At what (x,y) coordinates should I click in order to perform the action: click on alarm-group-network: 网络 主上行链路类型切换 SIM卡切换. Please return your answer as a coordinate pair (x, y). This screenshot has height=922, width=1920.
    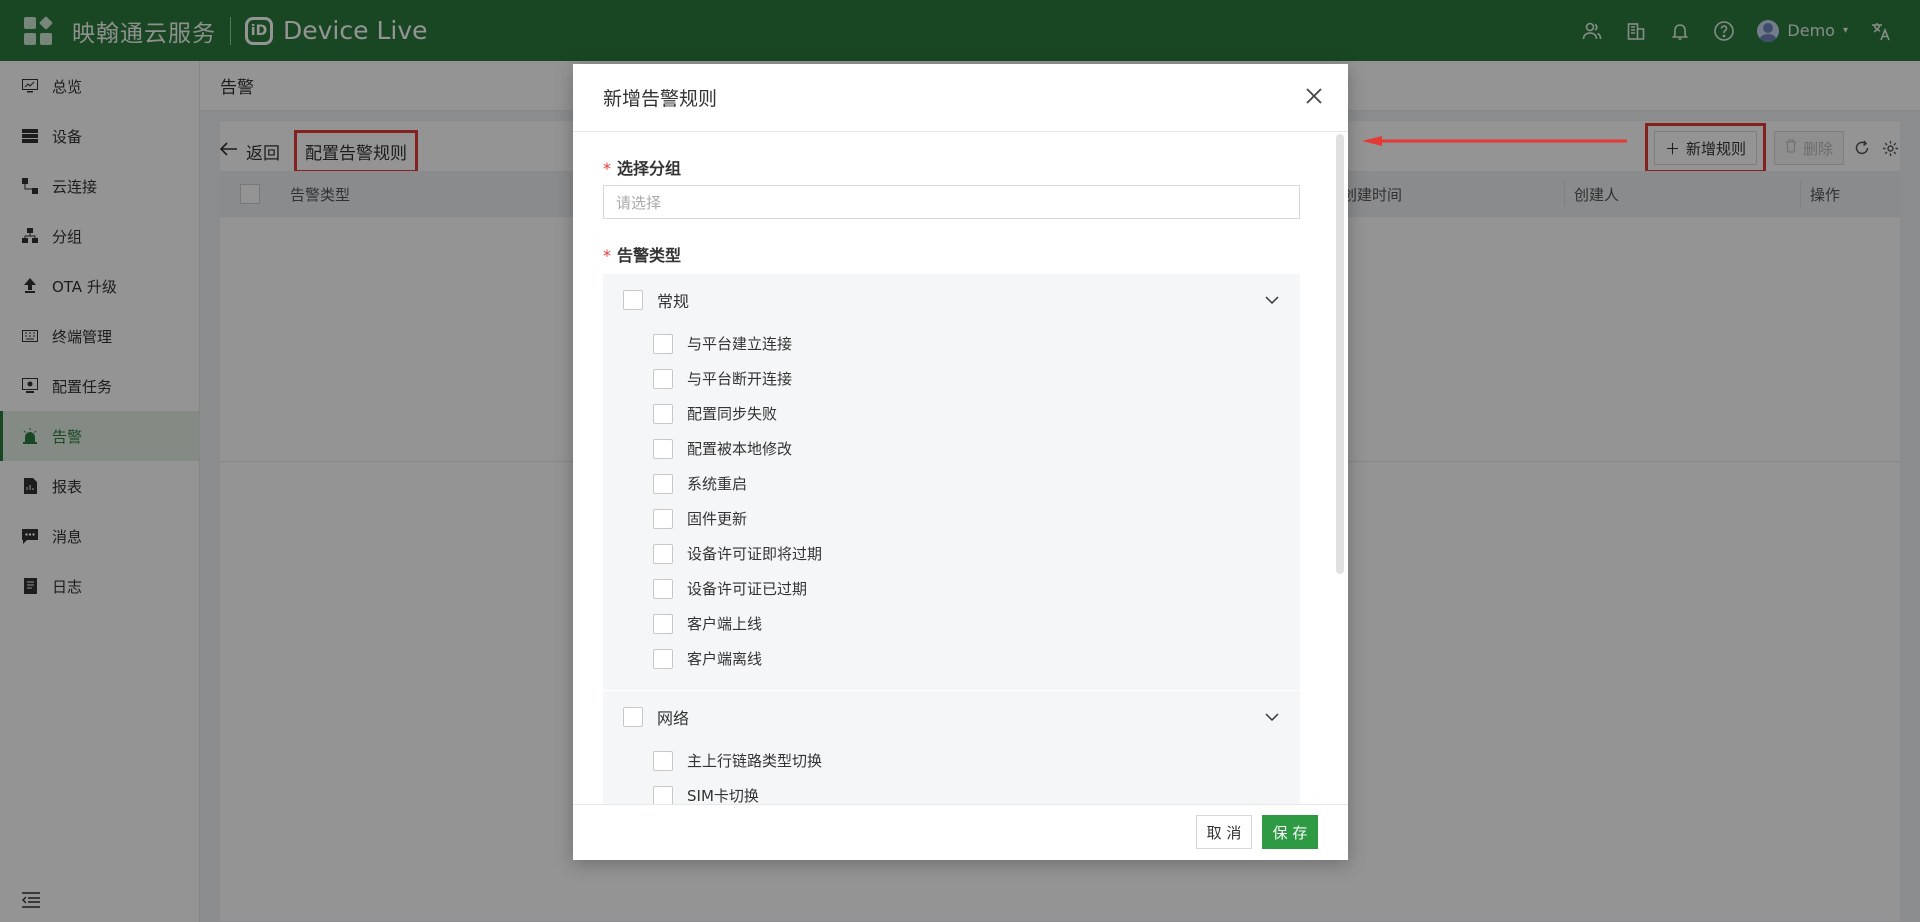
    Looking at the image, I should click on (951, 748).